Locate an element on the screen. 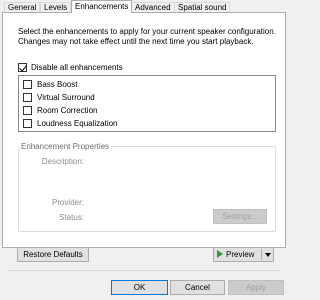 This screenshot has width=320, height=300. description-label: Description: is located at coordinates (62, 161).